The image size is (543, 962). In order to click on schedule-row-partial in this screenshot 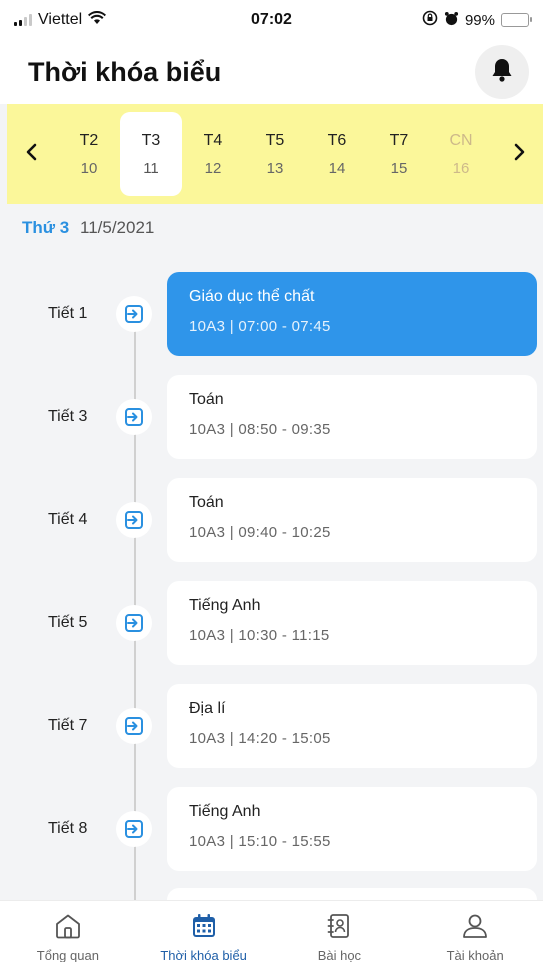, I will do `click(271, 894)`.